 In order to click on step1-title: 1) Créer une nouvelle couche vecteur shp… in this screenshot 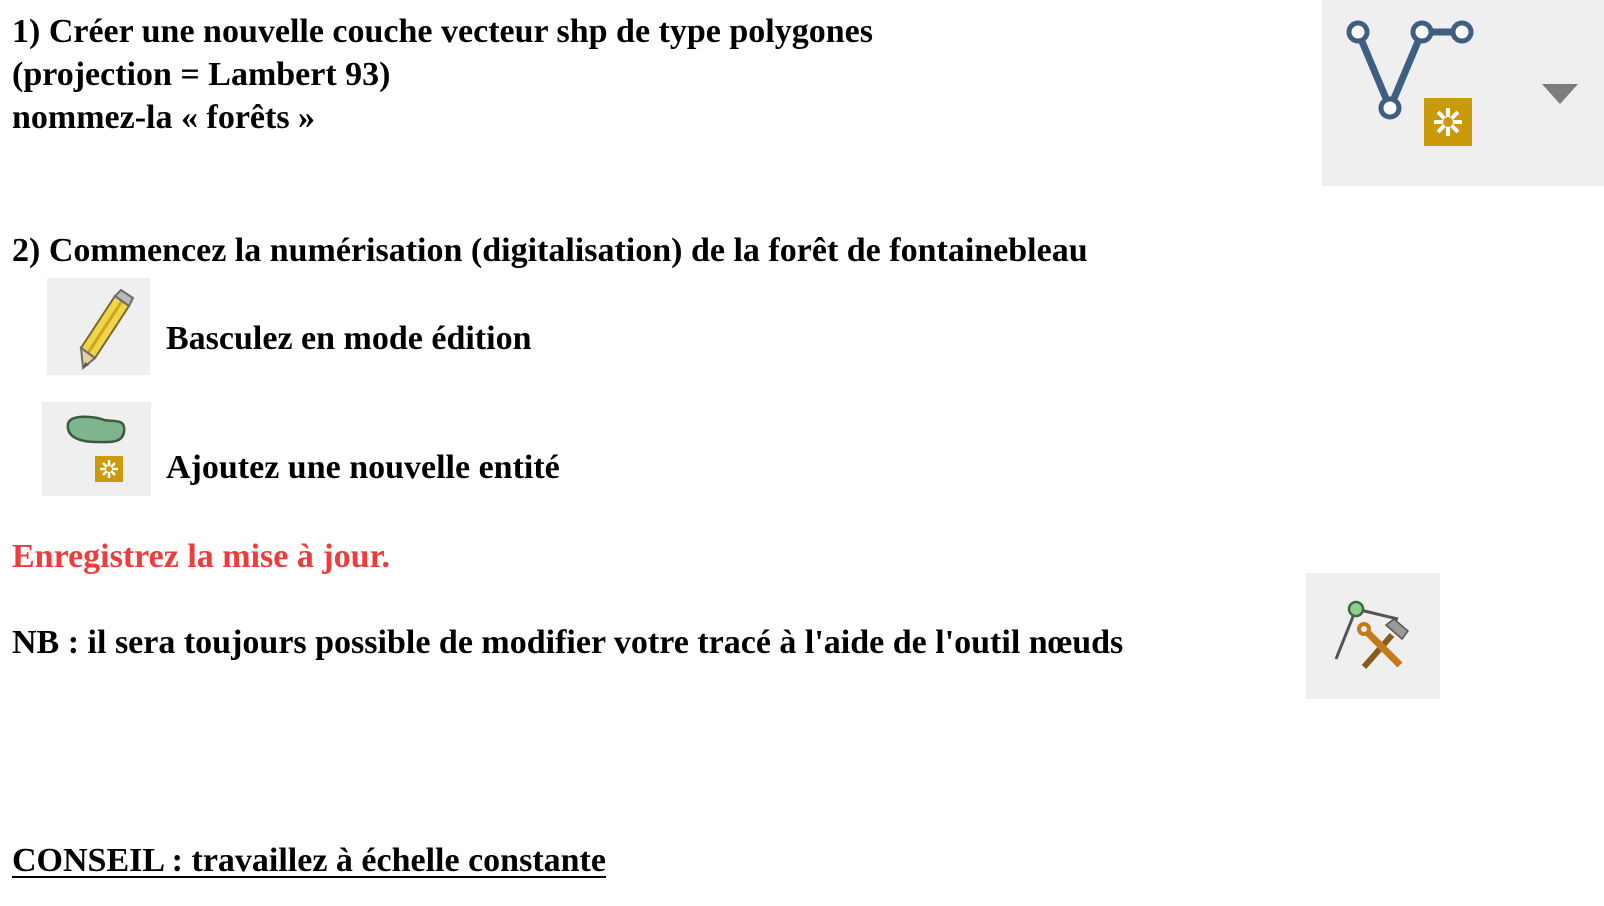, I will do `click(442, 31)`.